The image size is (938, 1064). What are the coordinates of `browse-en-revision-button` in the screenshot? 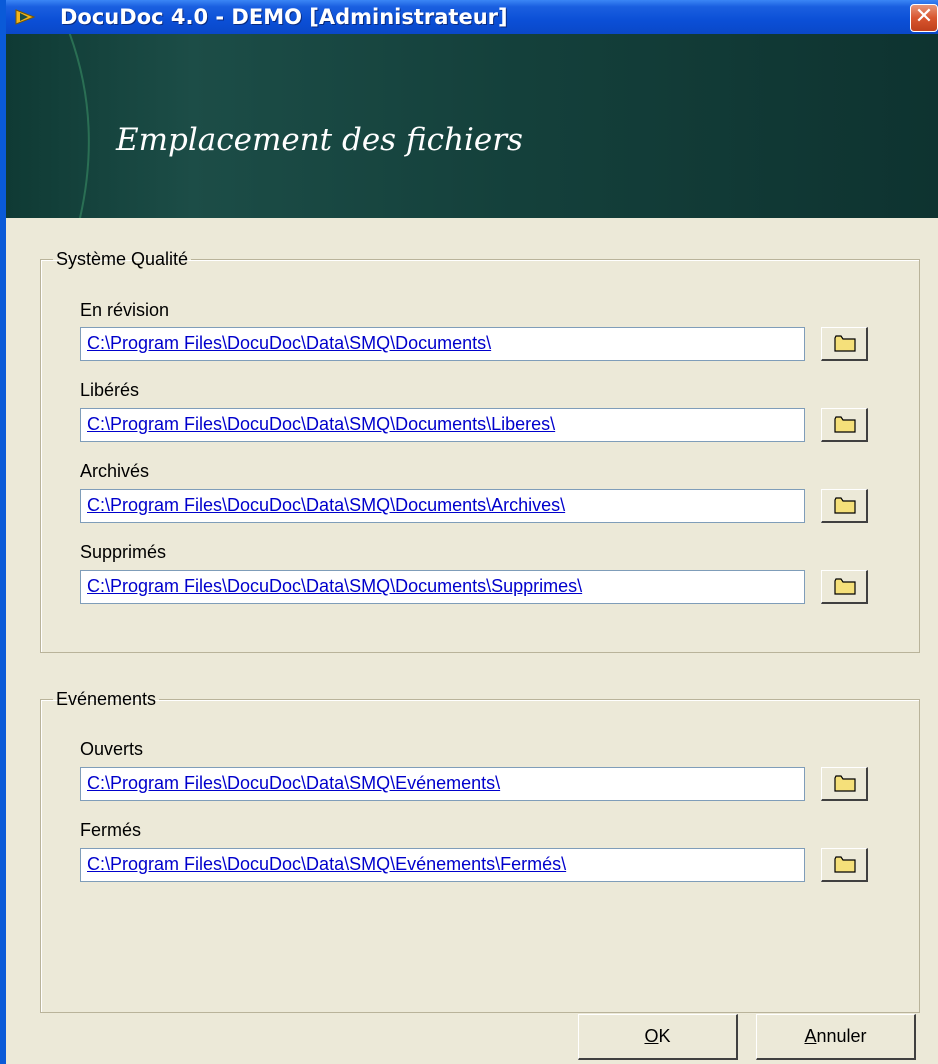 It's located at (844, 344).